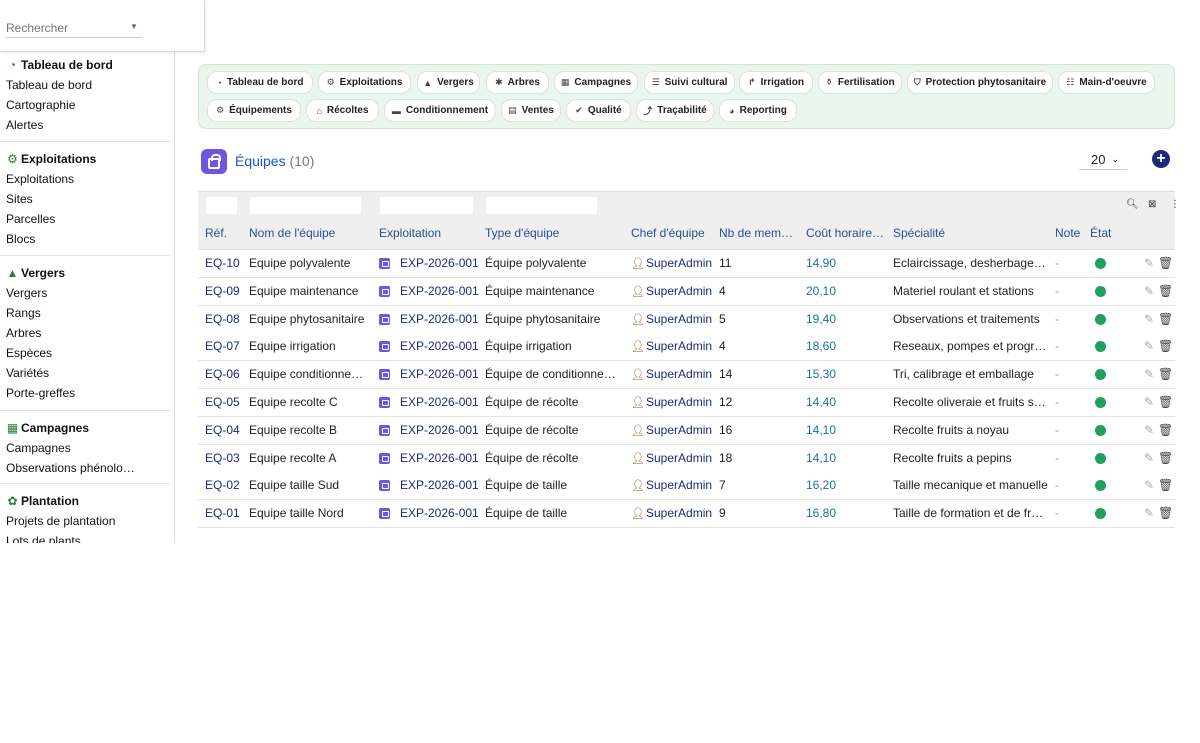  What do you see at coordinates (70, 333) in the screenshot?
I see `sidebar-item: Arbres` at bounding box center [70, 333].